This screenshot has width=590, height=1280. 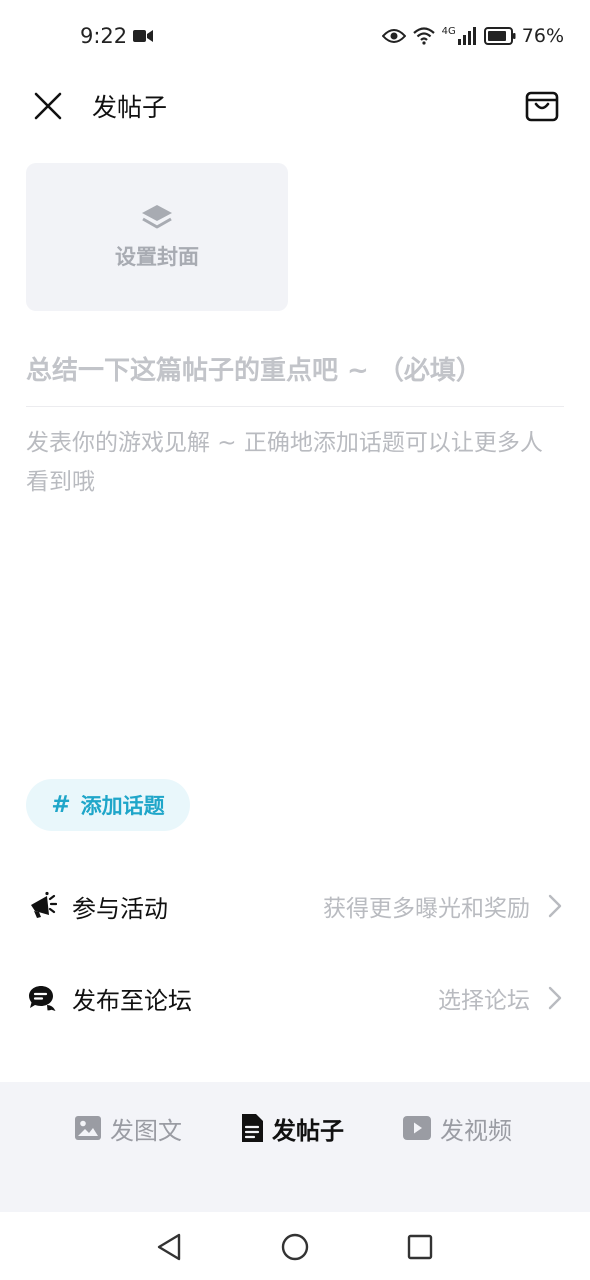 I want to click on recents-square-icon, so click(x=420, y=1247).